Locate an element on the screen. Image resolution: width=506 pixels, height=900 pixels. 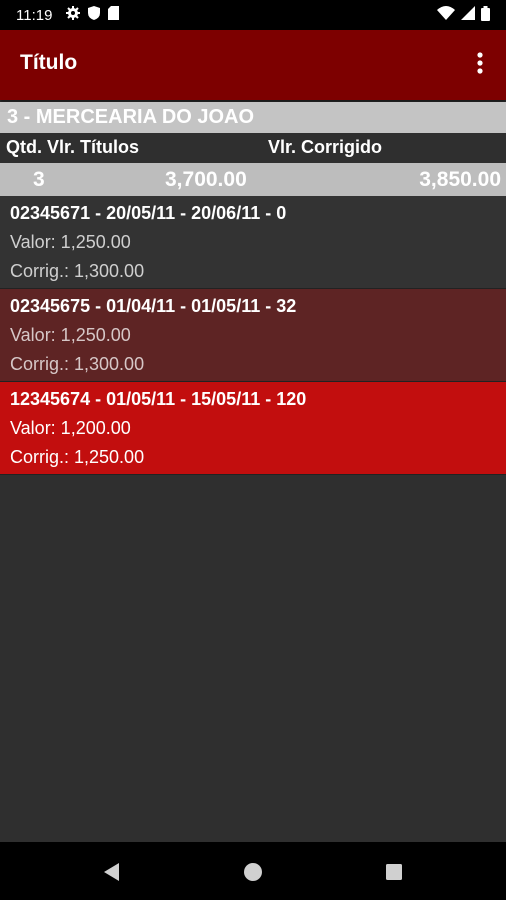
status-right is located at coordinates (463, 15).